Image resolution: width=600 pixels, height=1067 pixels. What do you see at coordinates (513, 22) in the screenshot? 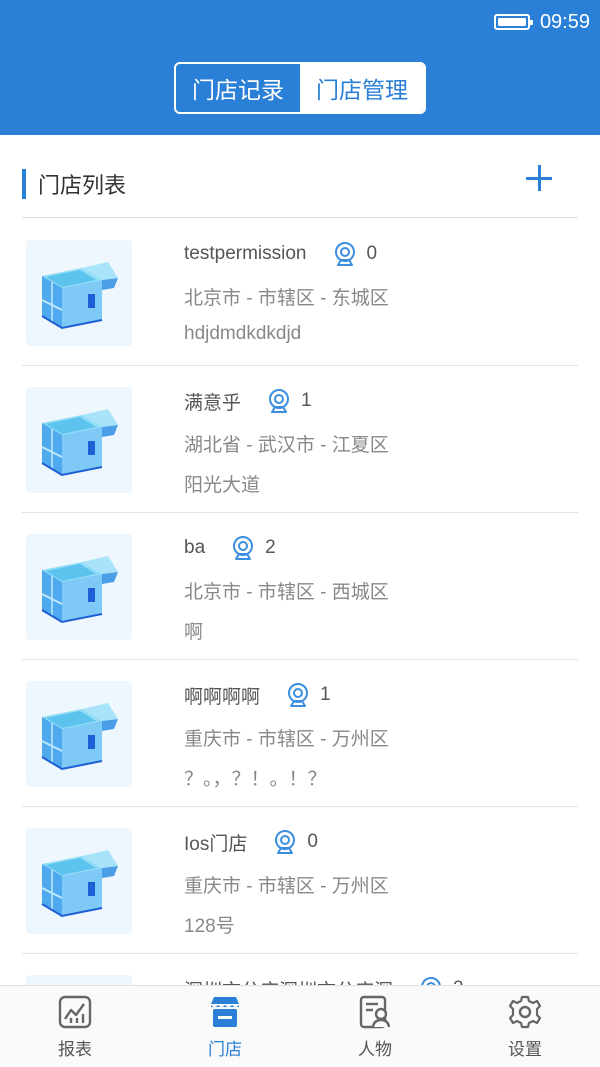
I see `battery-icon` at bounding box center [513, 22].